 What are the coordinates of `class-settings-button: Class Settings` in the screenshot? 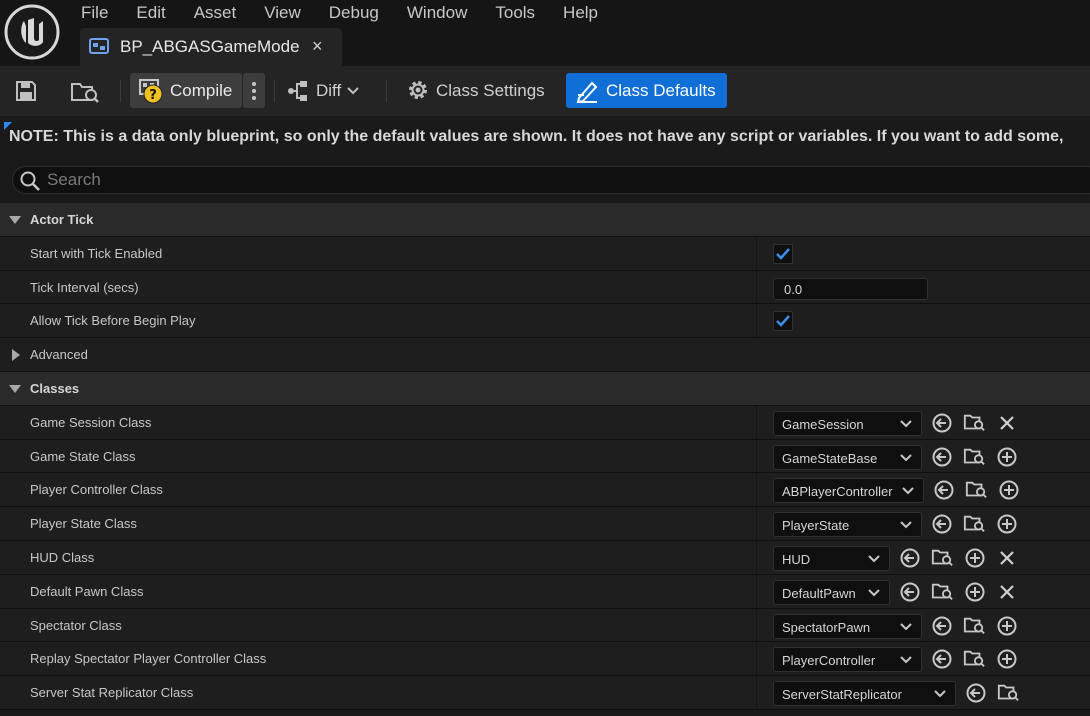 It's located at (476, 90).